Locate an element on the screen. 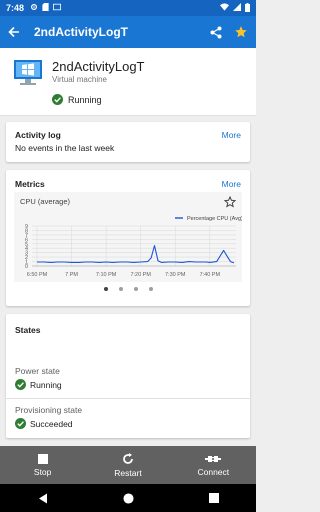  vm-name: 2ndActivityLogT is located at coordinates (98, 66).